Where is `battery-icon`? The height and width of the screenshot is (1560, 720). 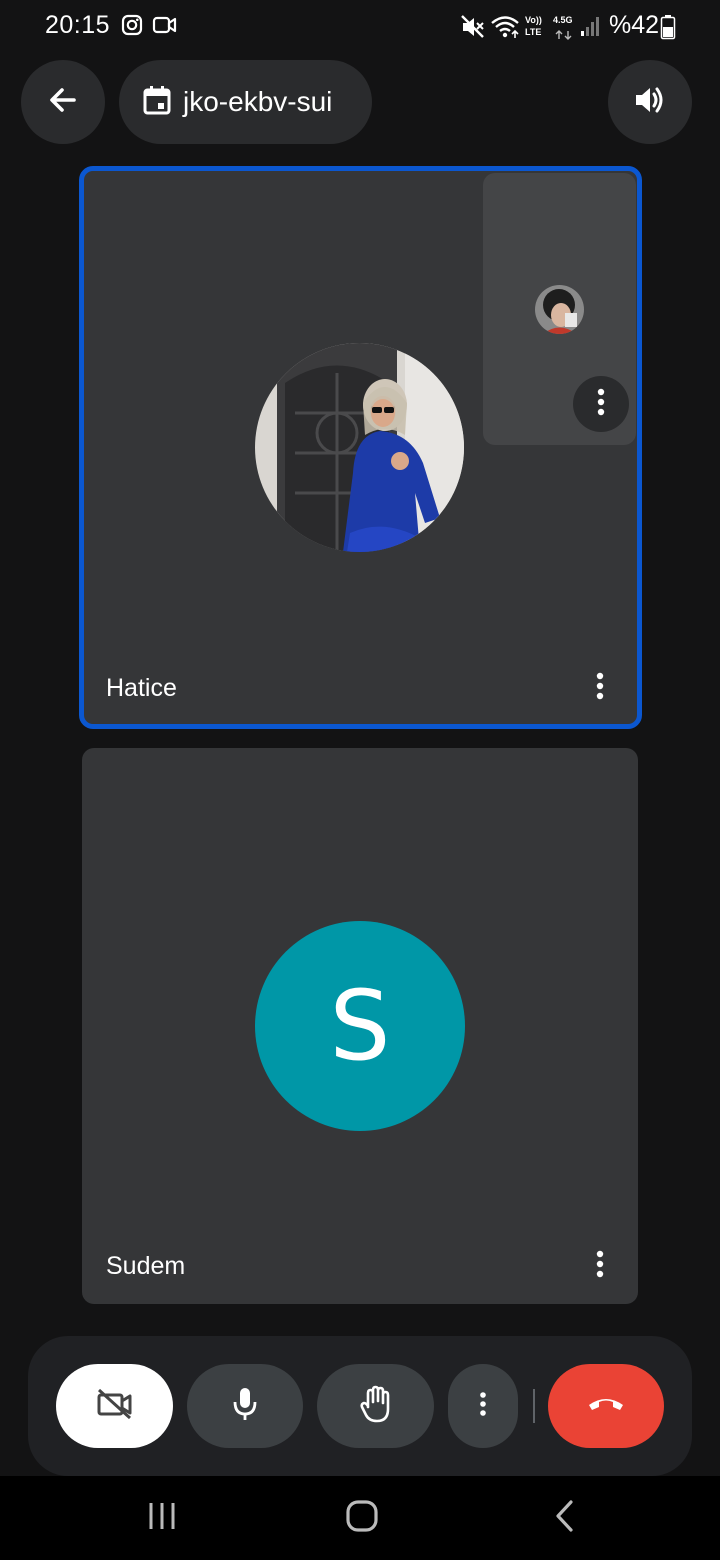 battery-icon is located at coordinates (668, 29).